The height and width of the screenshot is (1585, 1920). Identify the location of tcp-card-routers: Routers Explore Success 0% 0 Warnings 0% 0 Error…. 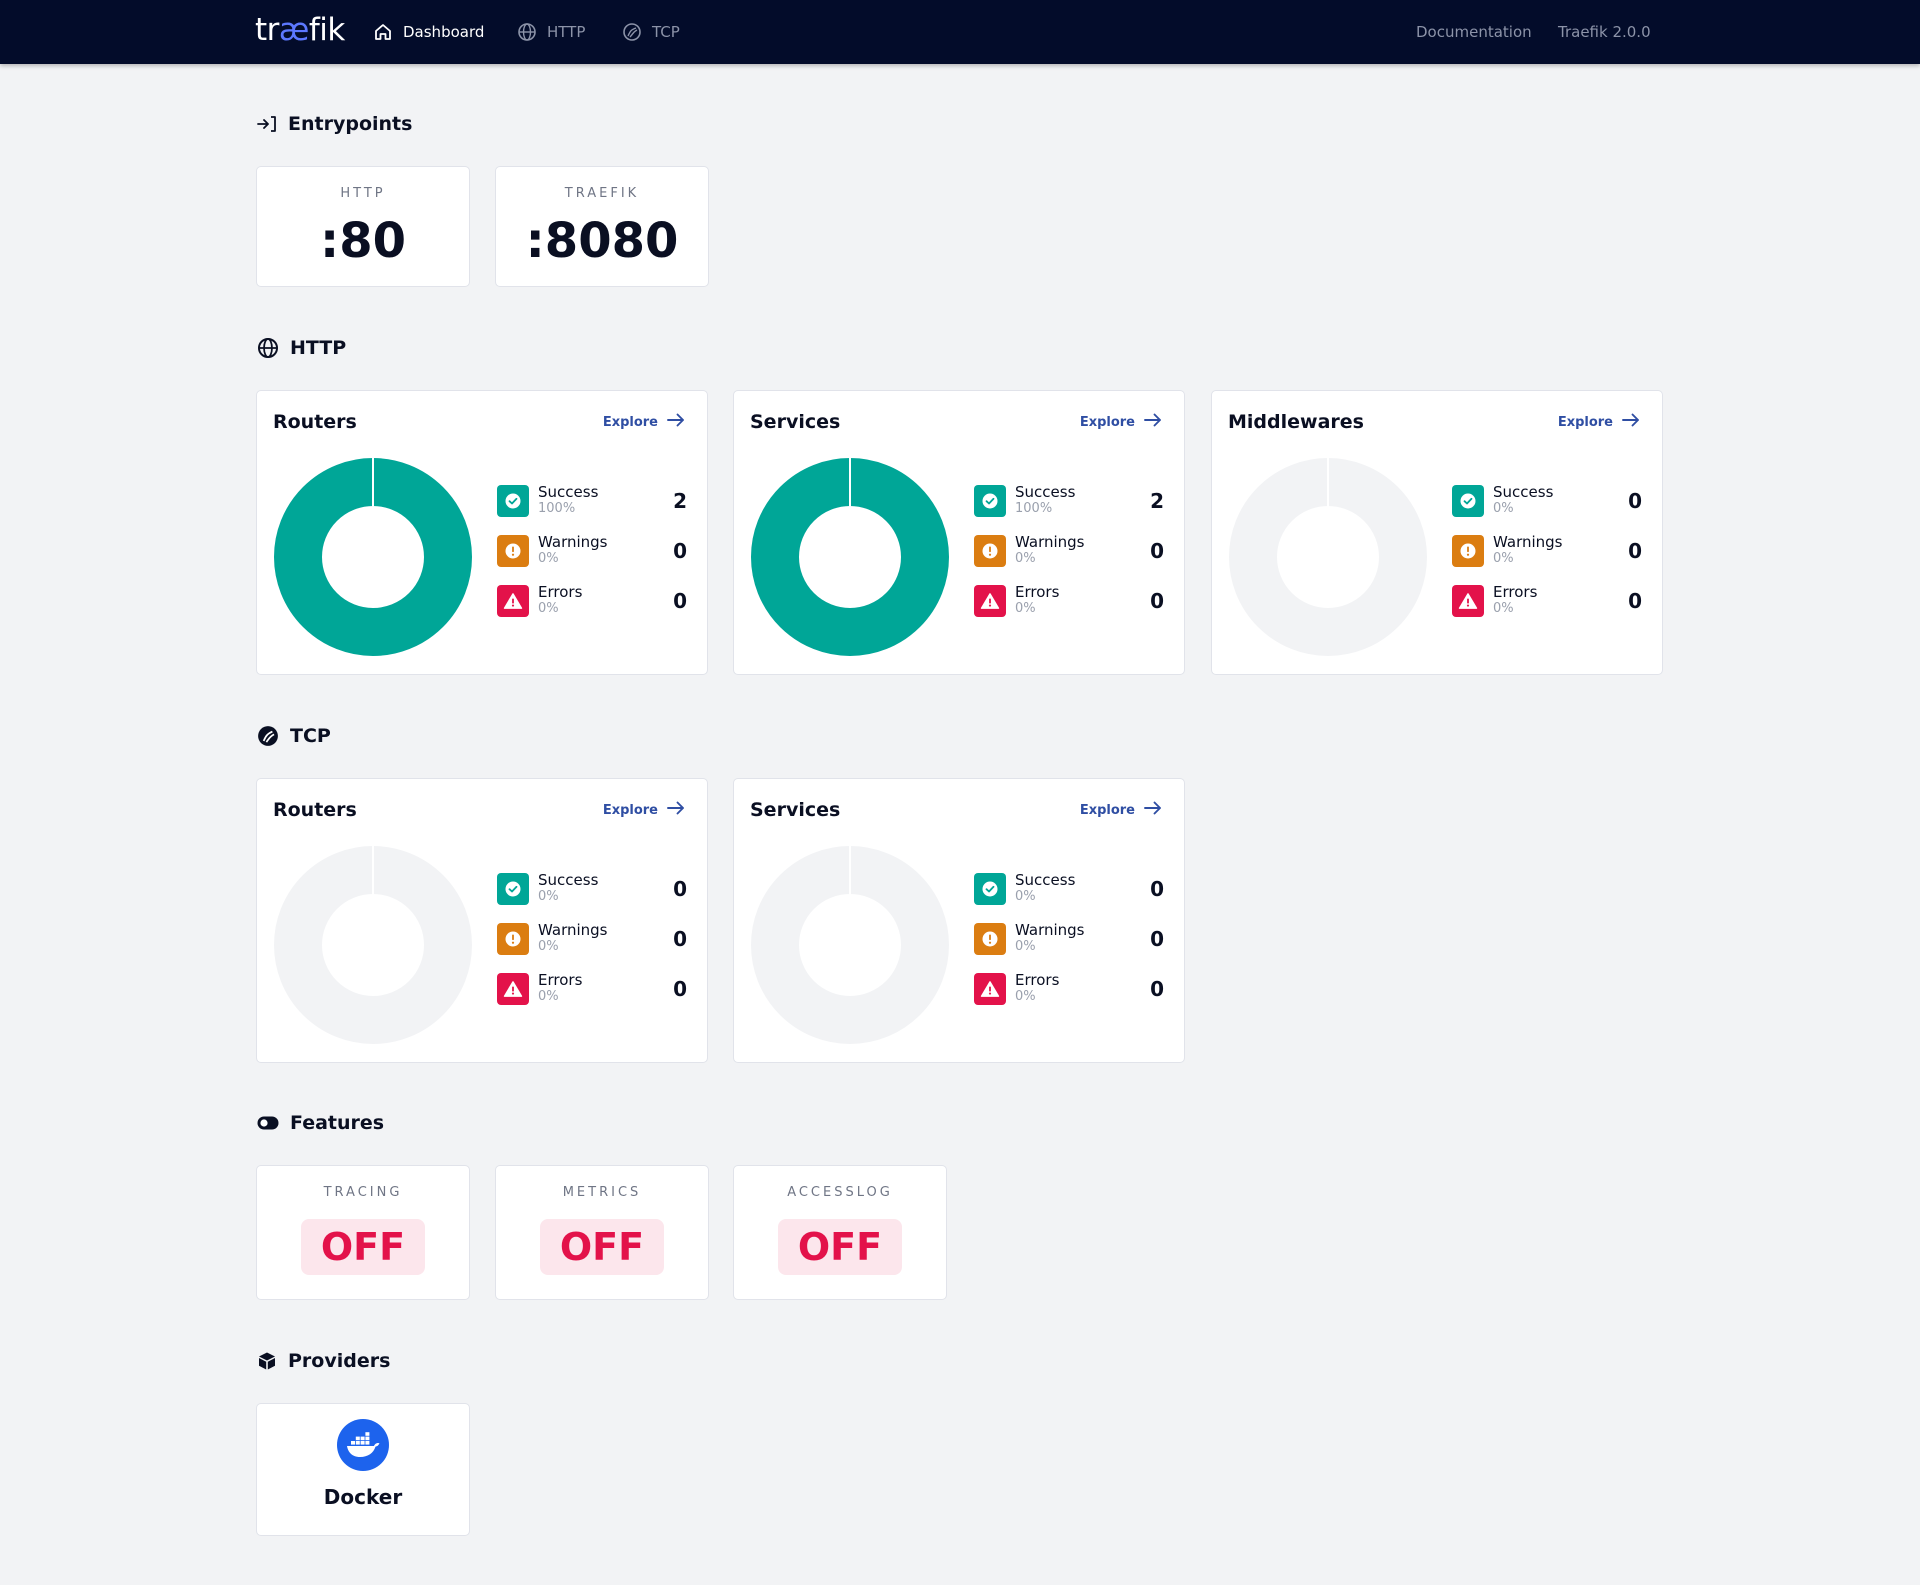
(482, 920).